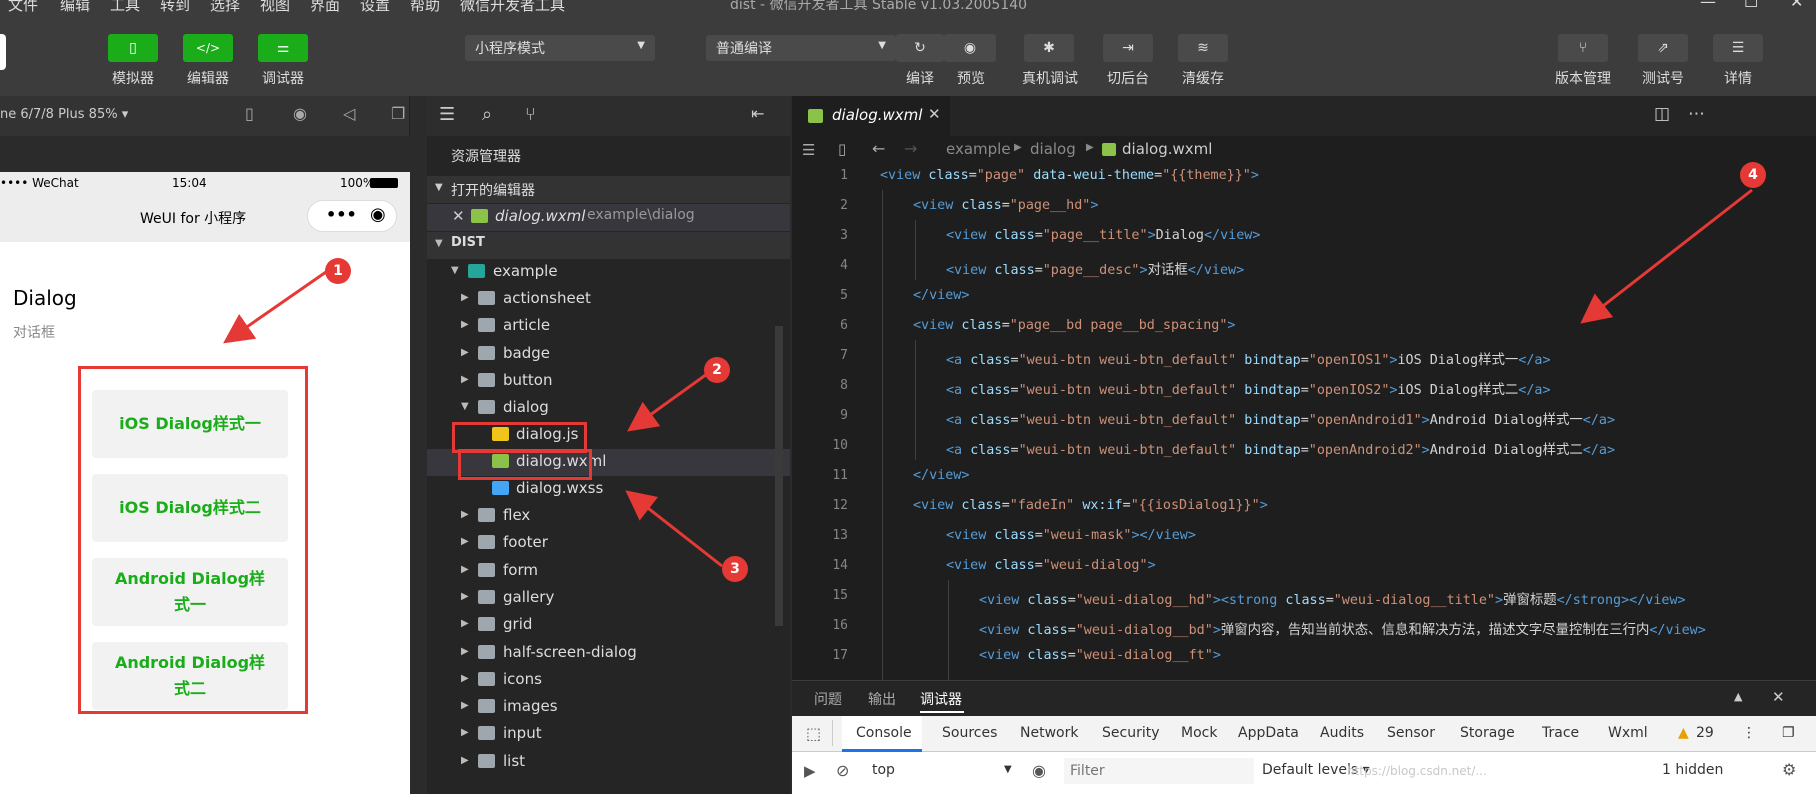  I want to click on marker-1: 1, so click(338, 271).